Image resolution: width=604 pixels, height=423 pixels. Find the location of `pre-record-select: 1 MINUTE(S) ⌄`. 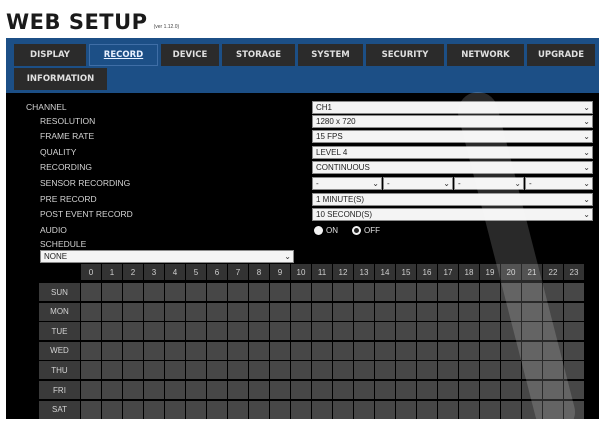

pre-record-select: 1 MINUTE(S) ⌄ is located at coordinates (452, 199).